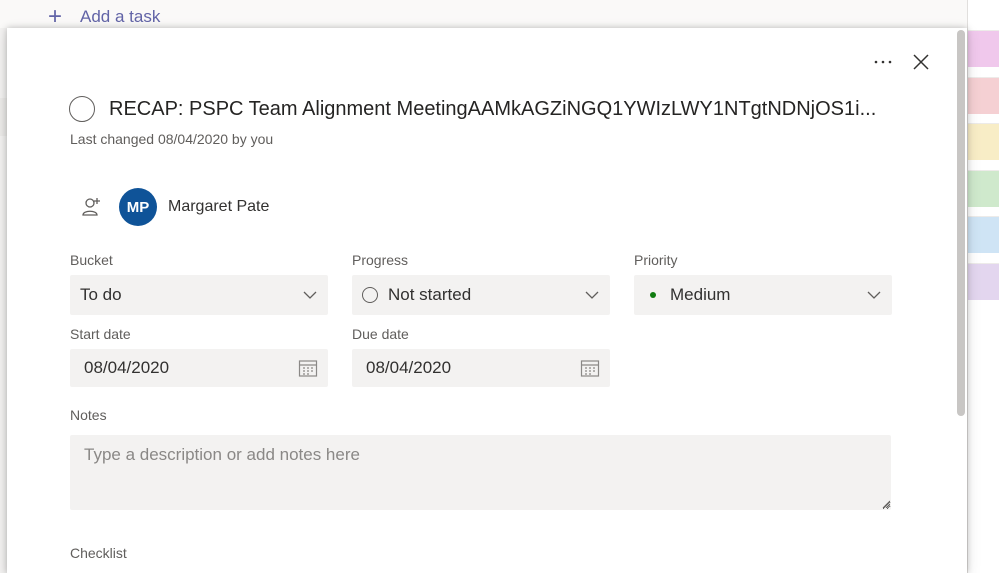  I want to click on progress-value: Not started, so click(430, 294).